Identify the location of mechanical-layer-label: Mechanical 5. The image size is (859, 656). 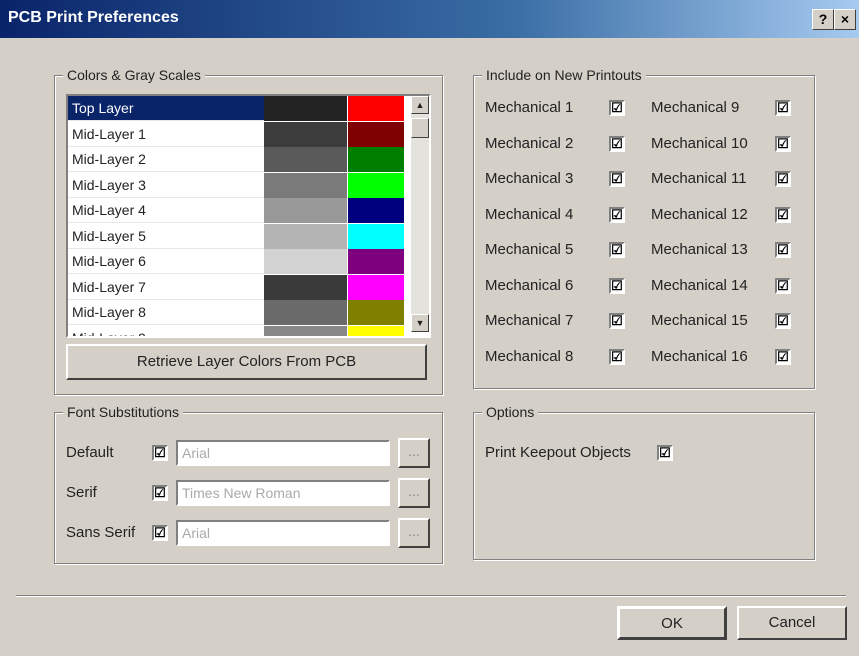
(529, 249).